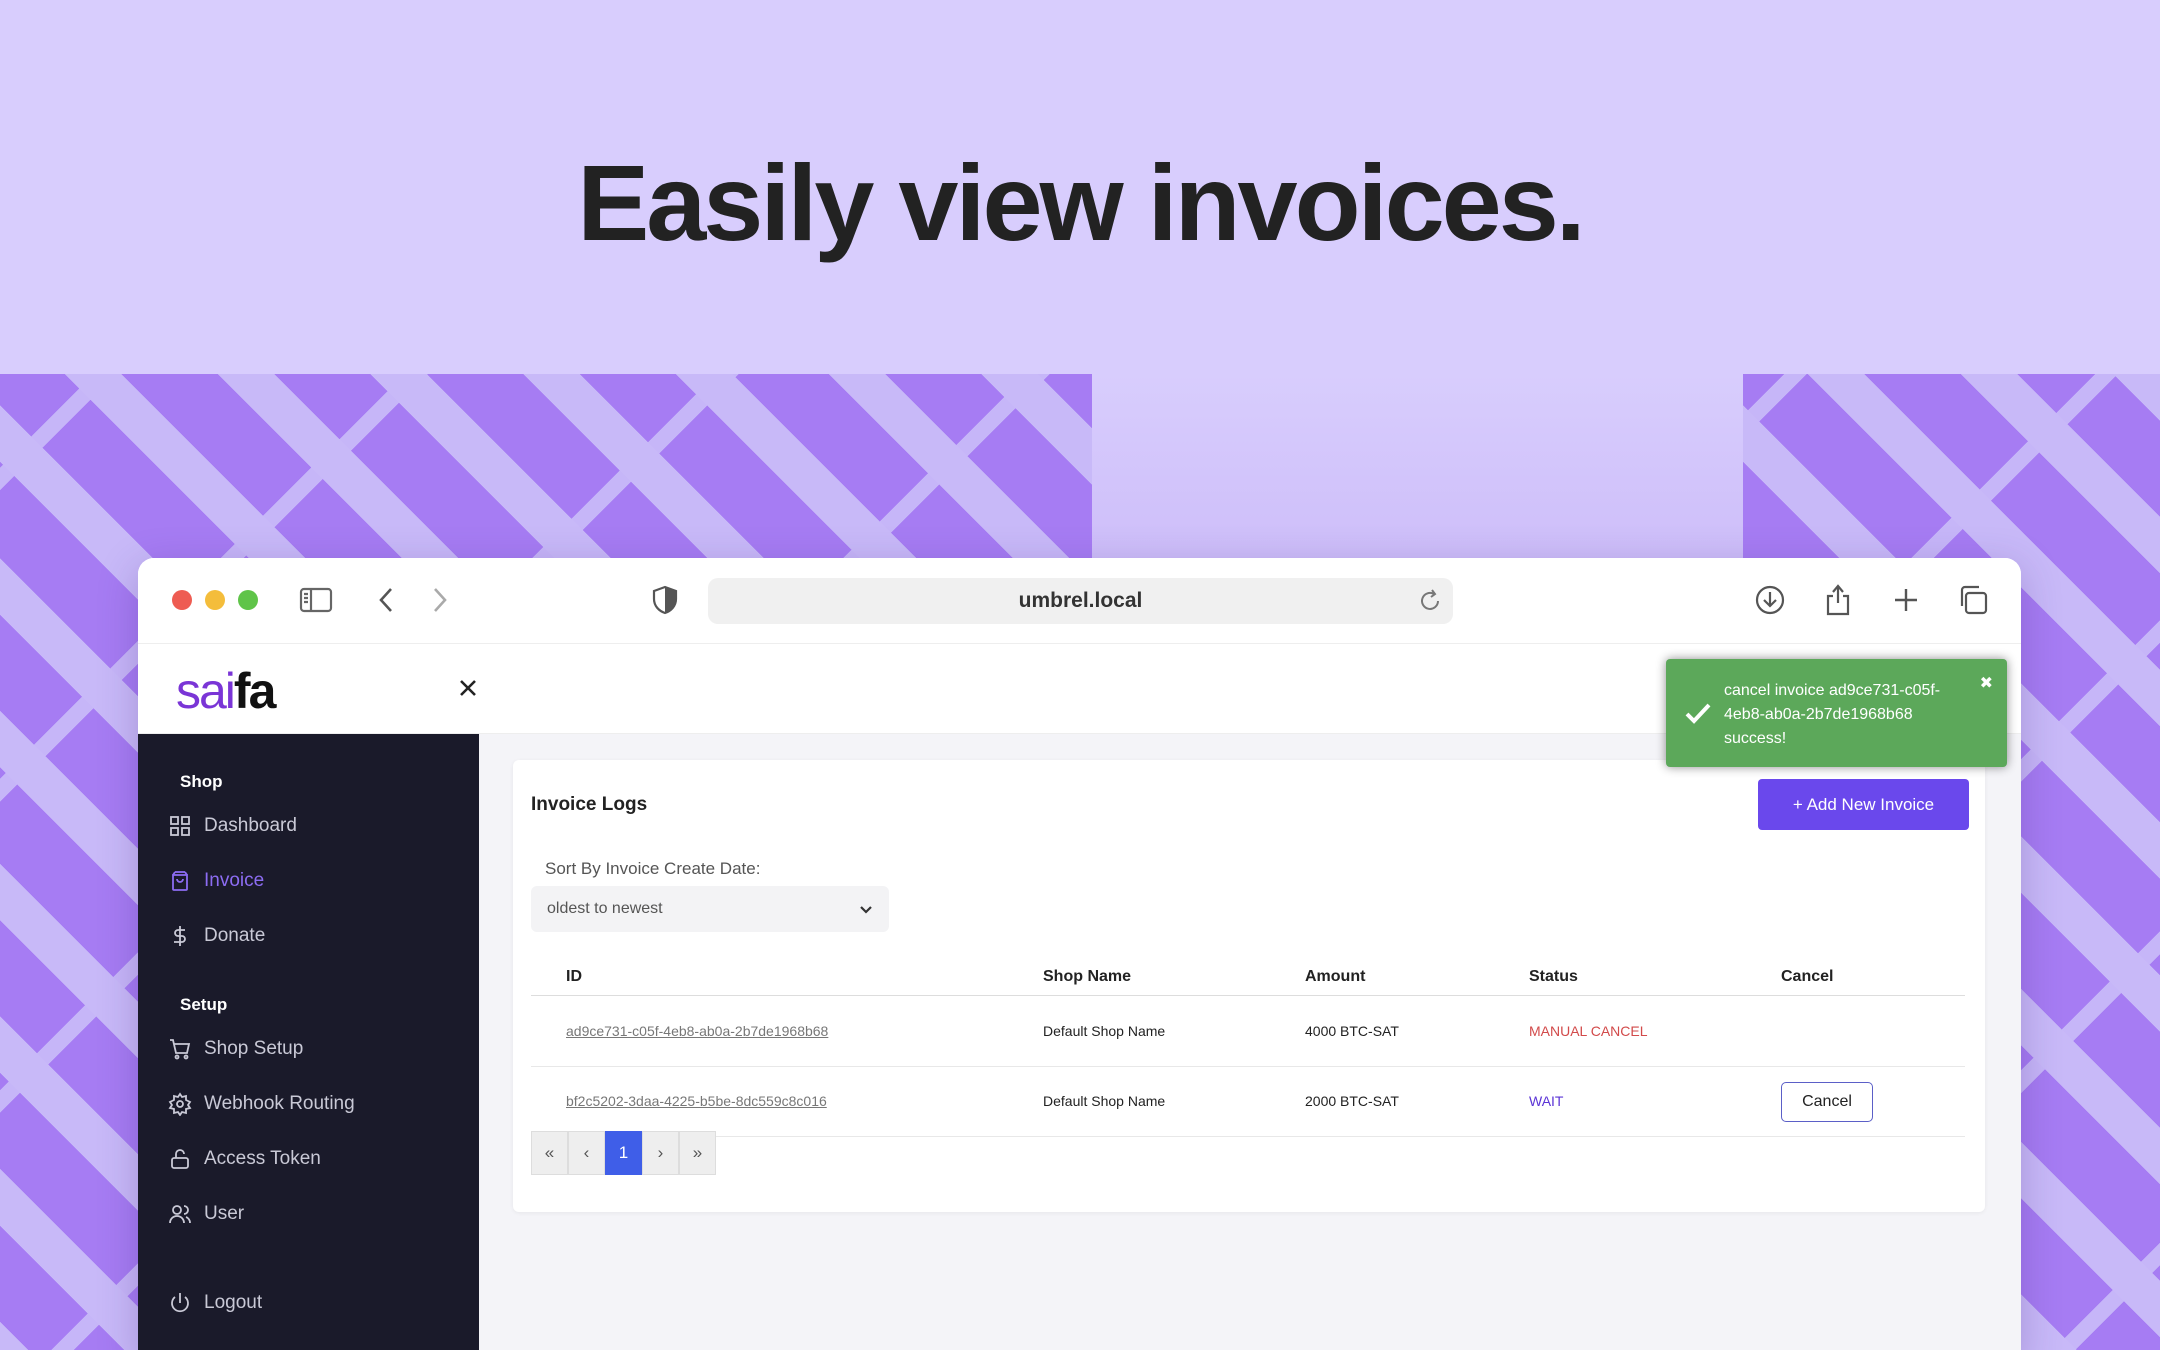 Image resolution: width=2160 pixels, height=1350 pixels. I want to click on gear-icon, so click(180, 1104).